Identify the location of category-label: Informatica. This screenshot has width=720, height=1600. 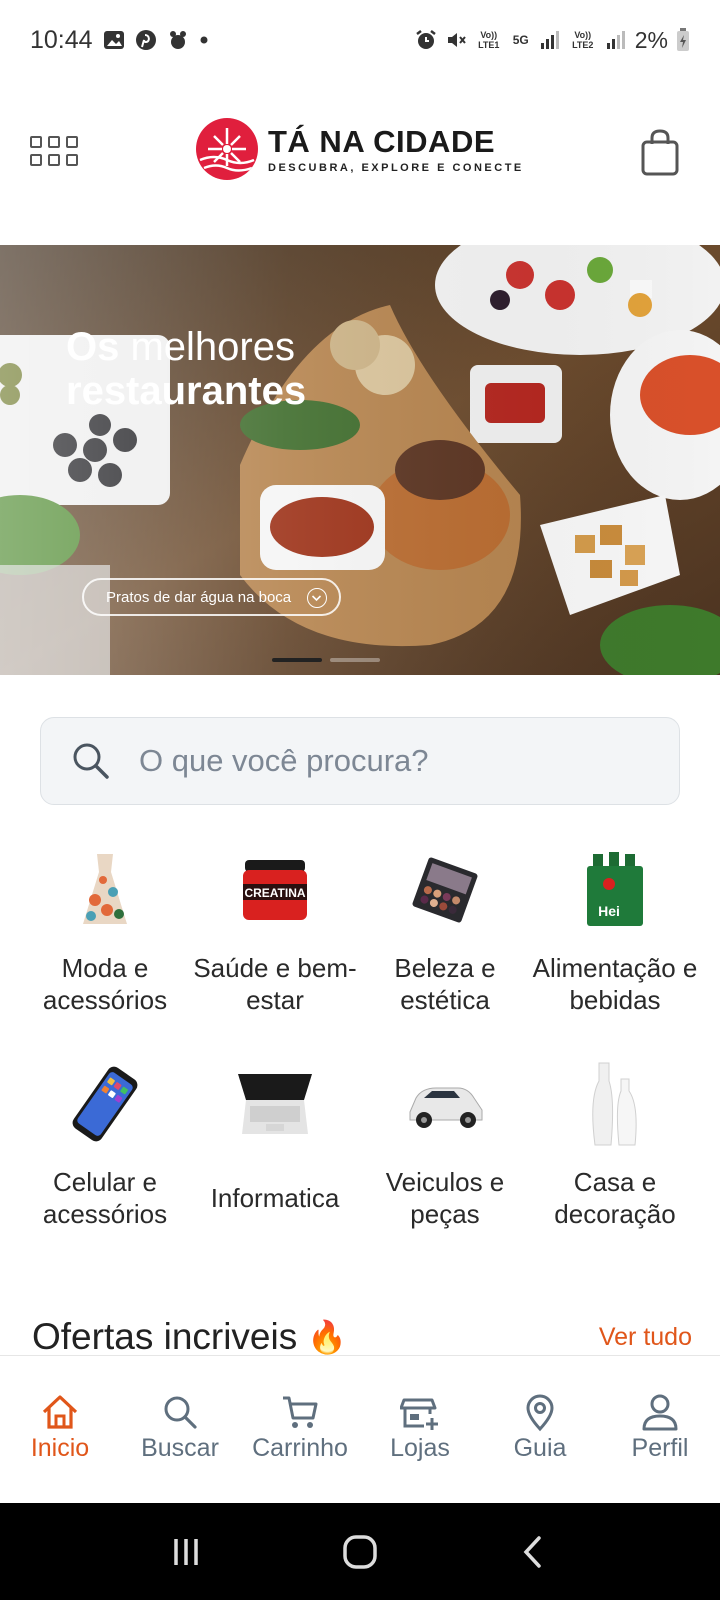
(275, 1198).